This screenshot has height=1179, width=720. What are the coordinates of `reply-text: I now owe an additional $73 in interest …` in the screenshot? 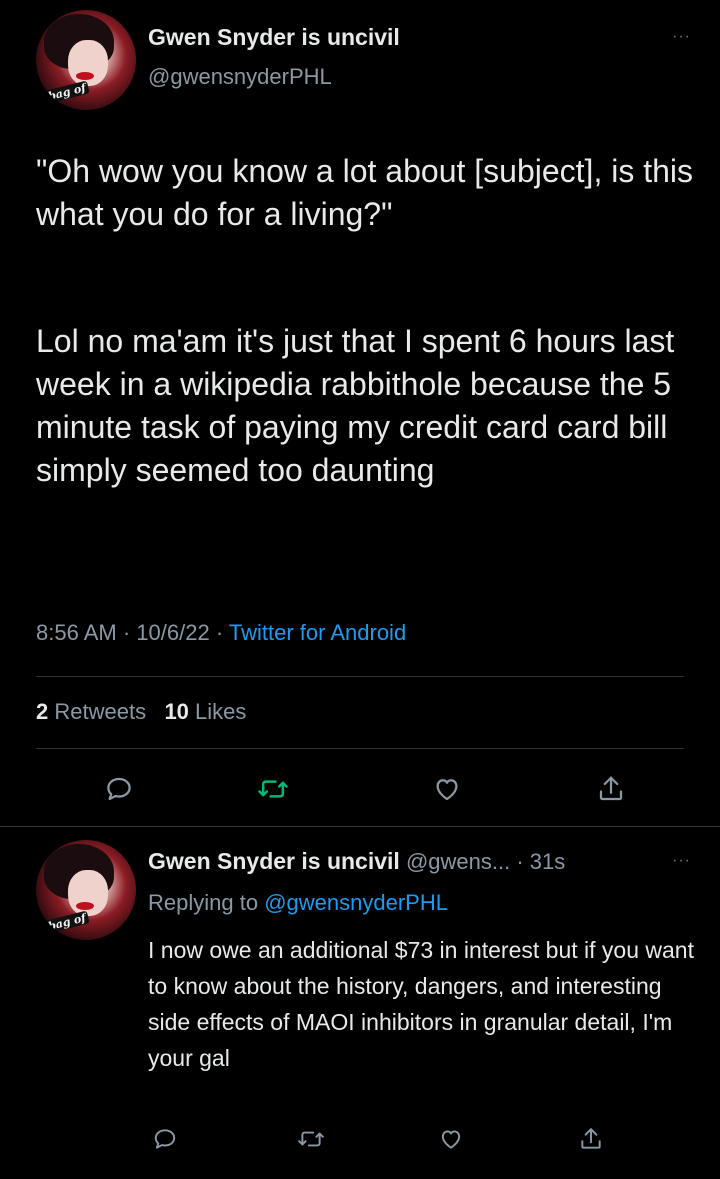 It's located at (421, 1004).